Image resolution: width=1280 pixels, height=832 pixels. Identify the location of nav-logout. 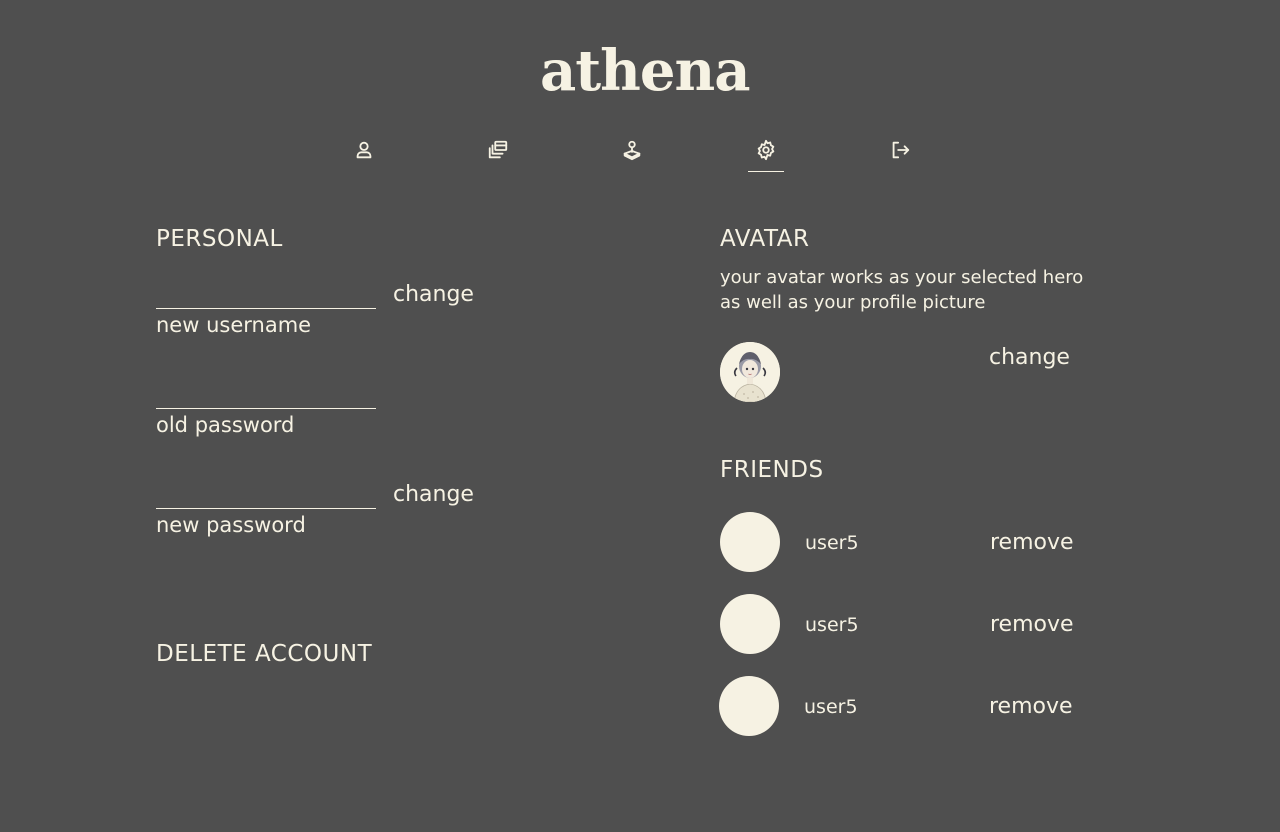
(900, 152).